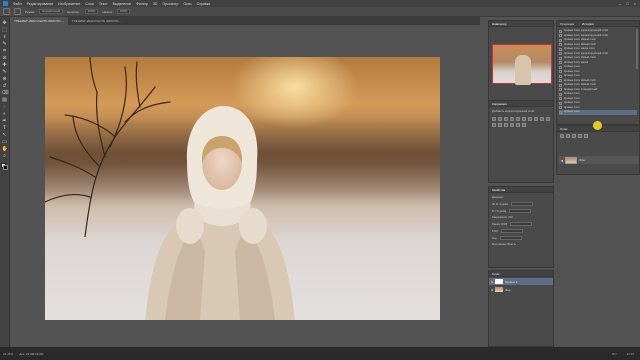 The height and width of the screenshot is (360, 640). What do you see at coordinates (5, 44) in the screenshot?
I see `quick-select-tool-icon: ✎` at bounding box center [5, 44].